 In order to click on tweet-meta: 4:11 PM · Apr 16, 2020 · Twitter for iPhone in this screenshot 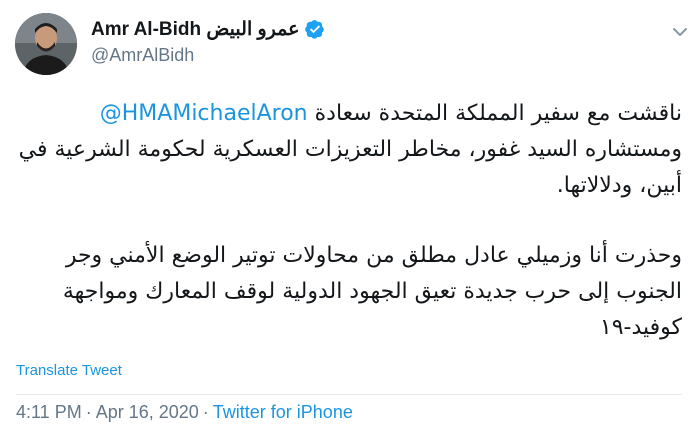, I will do `click(184, 412)`.